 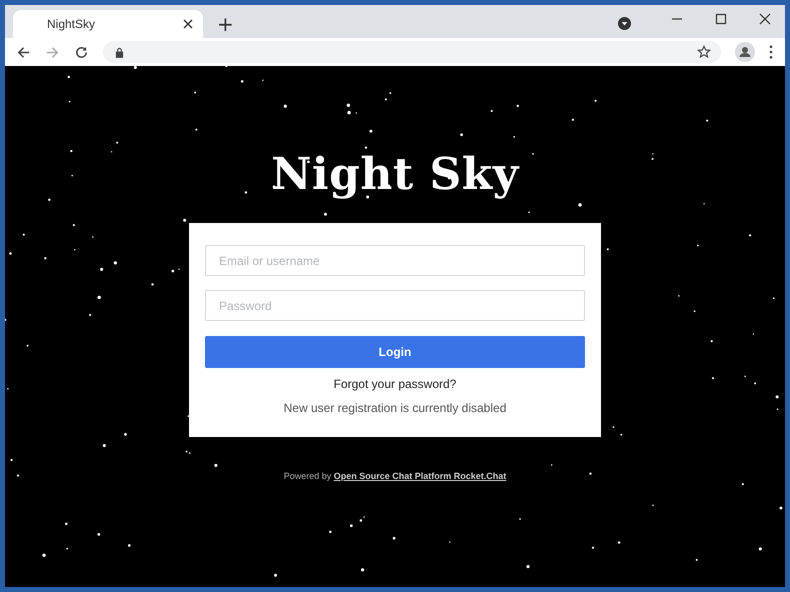 I want to click on new-tab-button: +, so click(x=225, y=24).